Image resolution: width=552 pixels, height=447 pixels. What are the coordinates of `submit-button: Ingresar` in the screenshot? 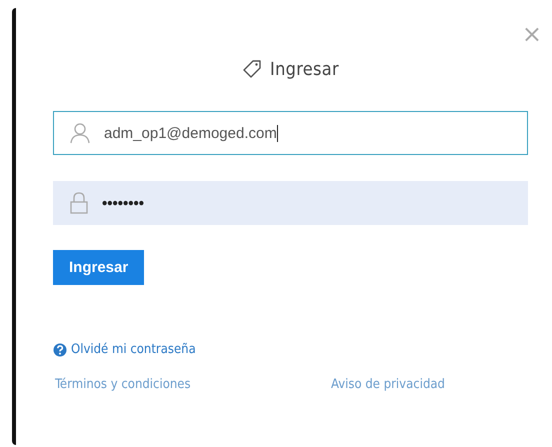 It's located at (98, 267).